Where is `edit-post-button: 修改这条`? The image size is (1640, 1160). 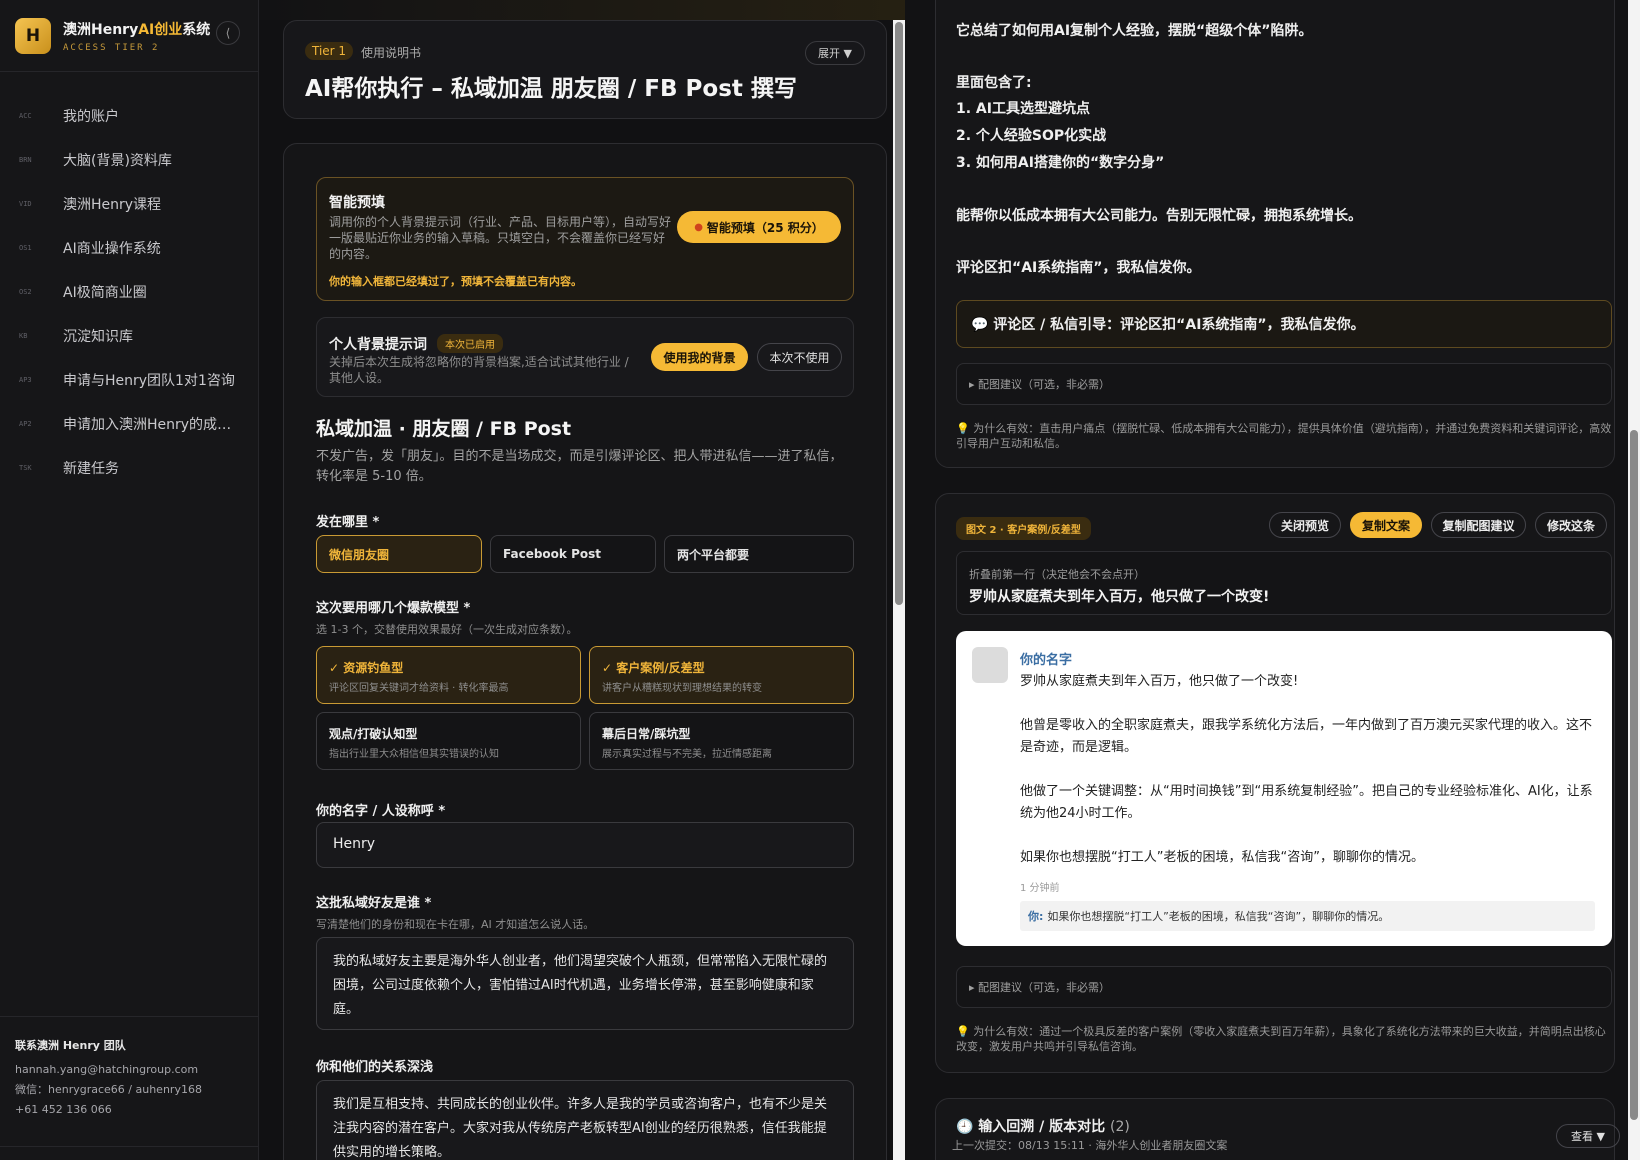 edit-post-button: 修改这条 is located at coordinates (1571, 525).